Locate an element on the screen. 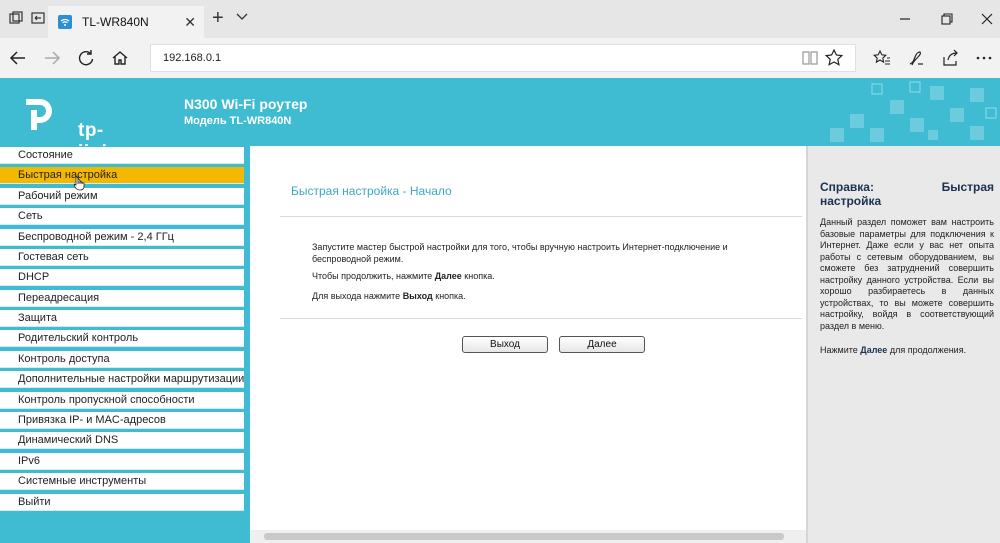 The image size is (1000, 543). pen-notes-icon is located at coordinates (916, 58).